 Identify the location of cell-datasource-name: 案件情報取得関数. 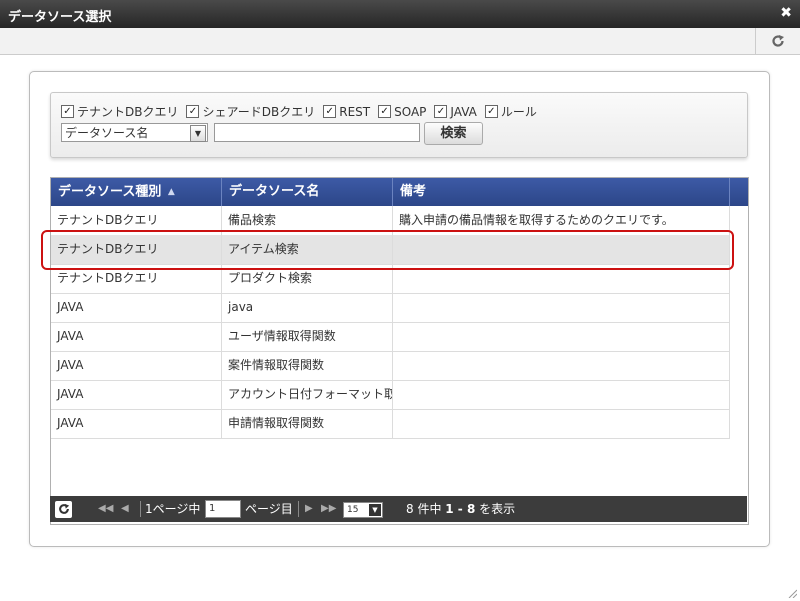
(307, 365).